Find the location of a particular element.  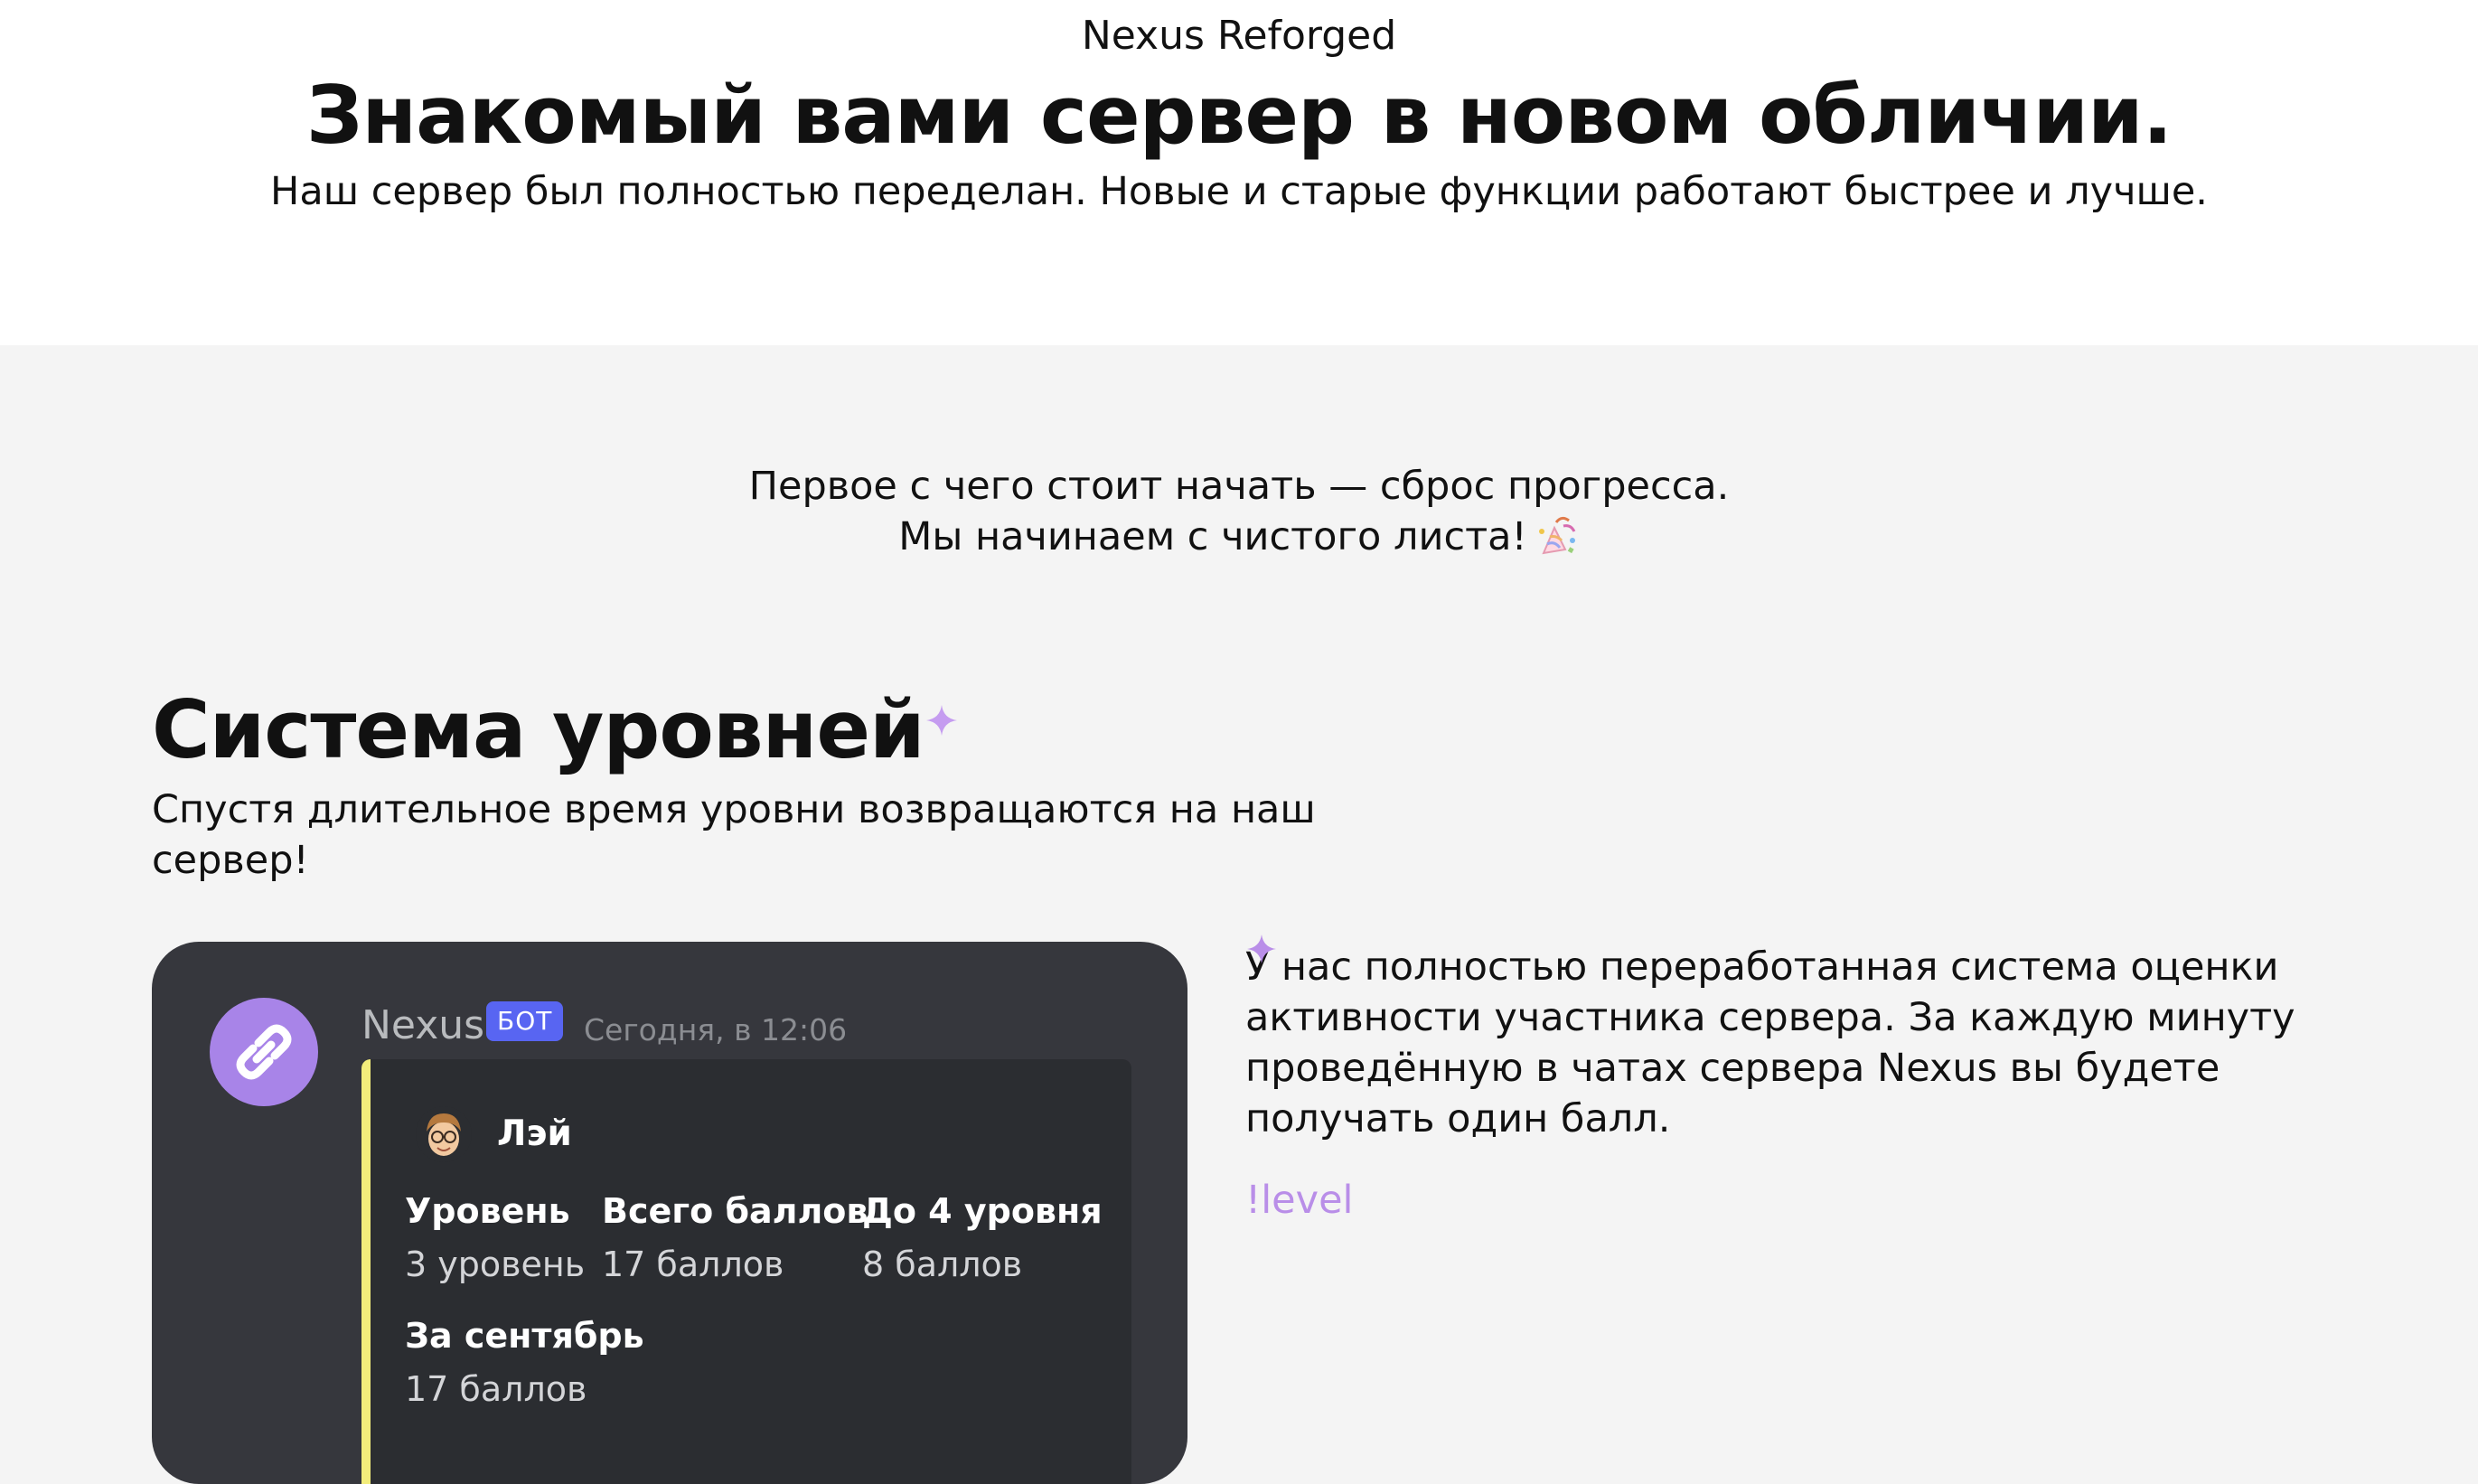

field-level: Уровень 3 уровень is located at coordinates (495, 1239).